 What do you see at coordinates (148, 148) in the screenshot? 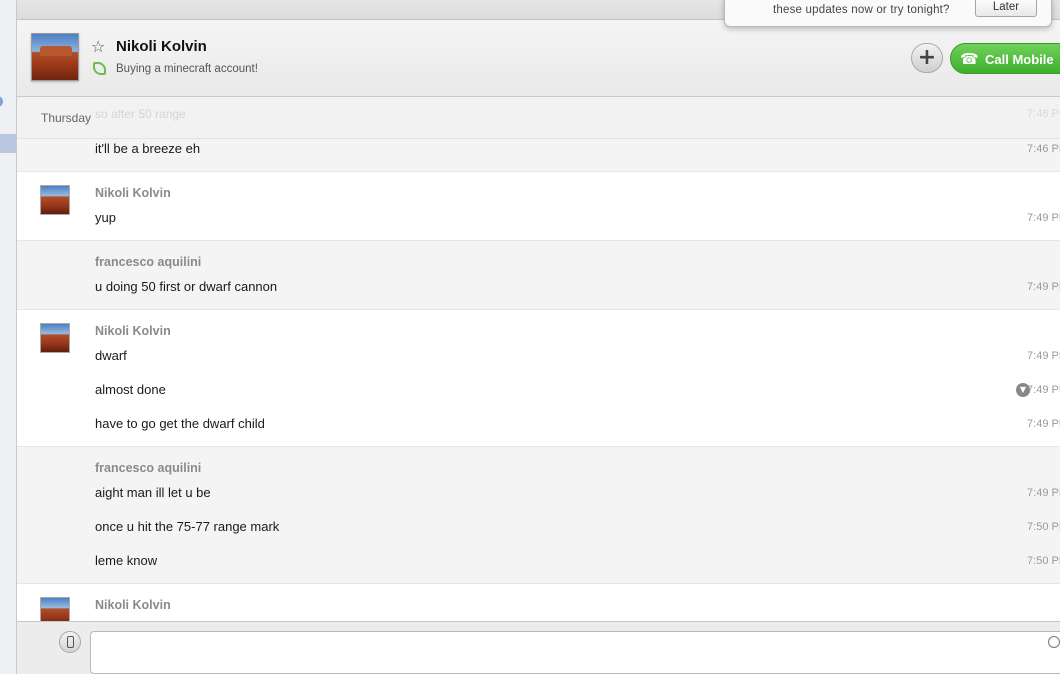
I see `message-text: it'll be a breeze eh` at bounding box center [148, 148].